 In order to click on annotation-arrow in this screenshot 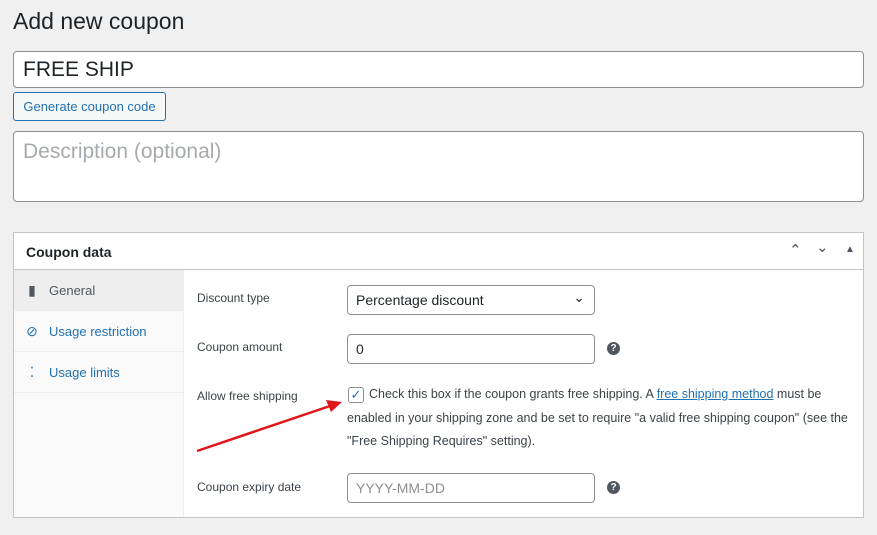, I will do `click(269, 426)`.